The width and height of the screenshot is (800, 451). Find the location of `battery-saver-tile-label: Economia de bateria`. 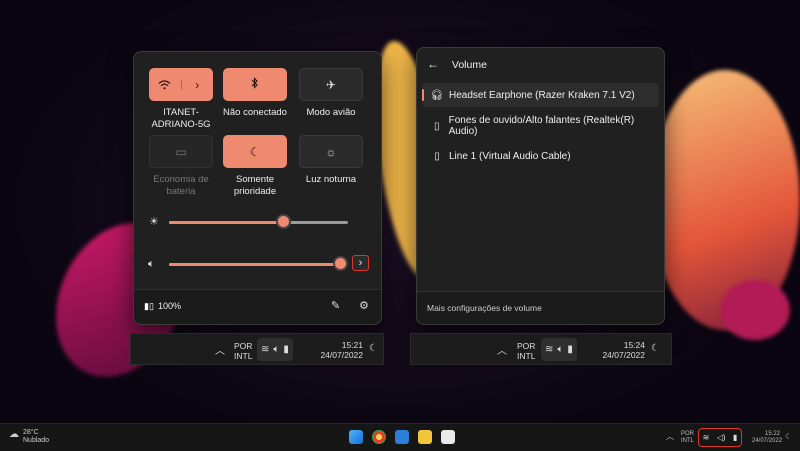

battery-saver-tile-label: Economia de bateria is located at coordinates (181, 185).